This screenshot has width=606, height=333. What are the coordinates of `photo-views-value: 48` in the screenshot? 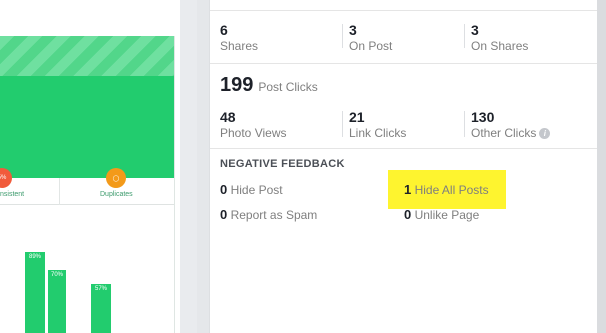 It's located at (228, 117).